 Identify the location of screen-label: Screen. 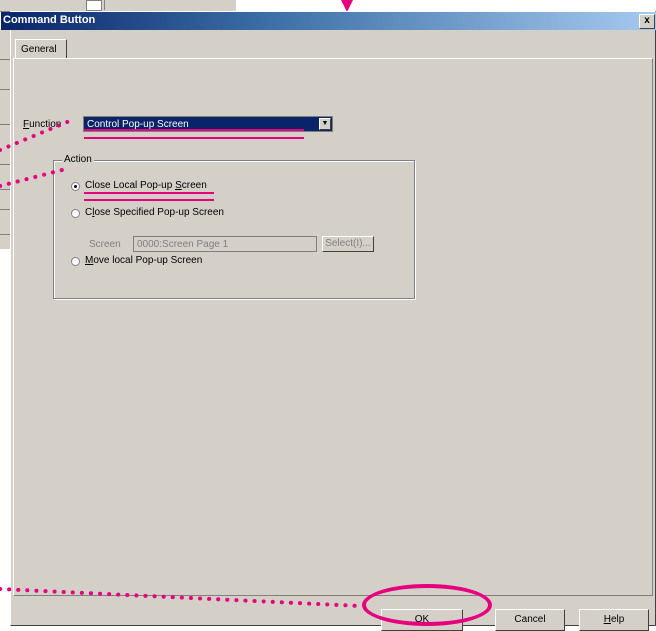
(105, 244).